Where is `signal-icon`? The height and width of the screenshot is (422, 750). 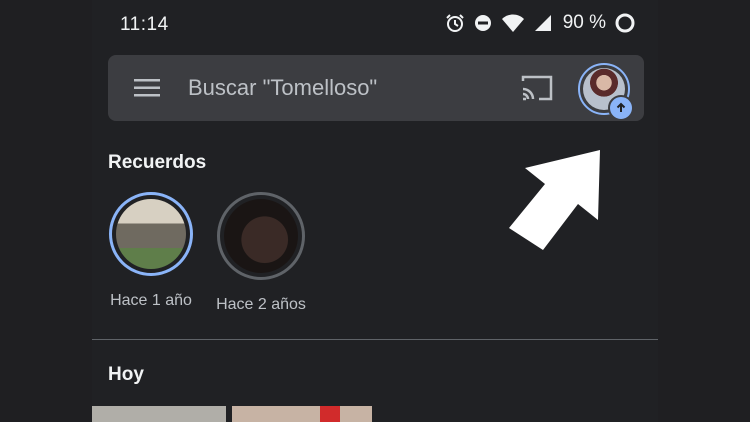
signal-icon is located at coordinates (542, 23).